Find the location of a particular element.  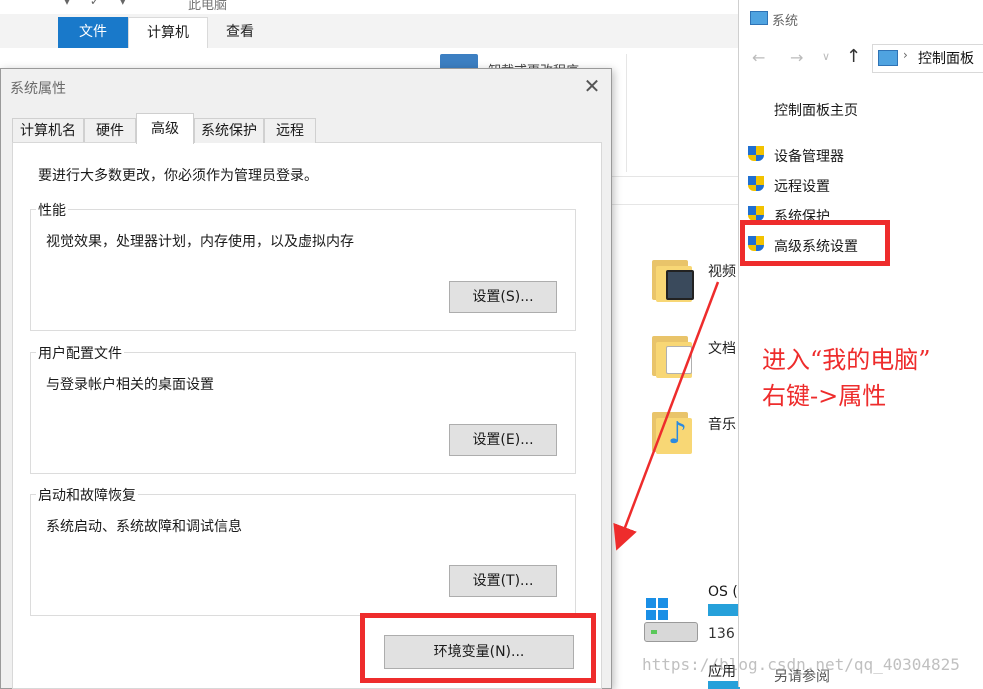

explorer-title: 此电脑 is located at coordinates (208, 6).